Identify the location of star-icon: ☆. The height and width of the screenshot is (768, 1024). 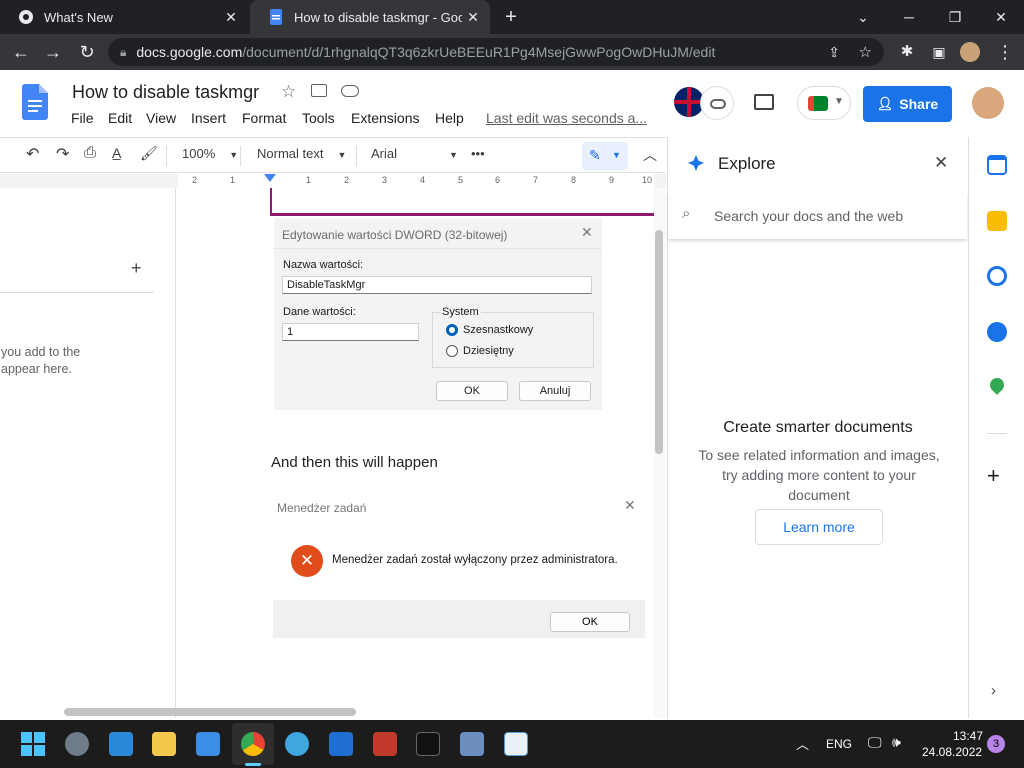
(288, 92).